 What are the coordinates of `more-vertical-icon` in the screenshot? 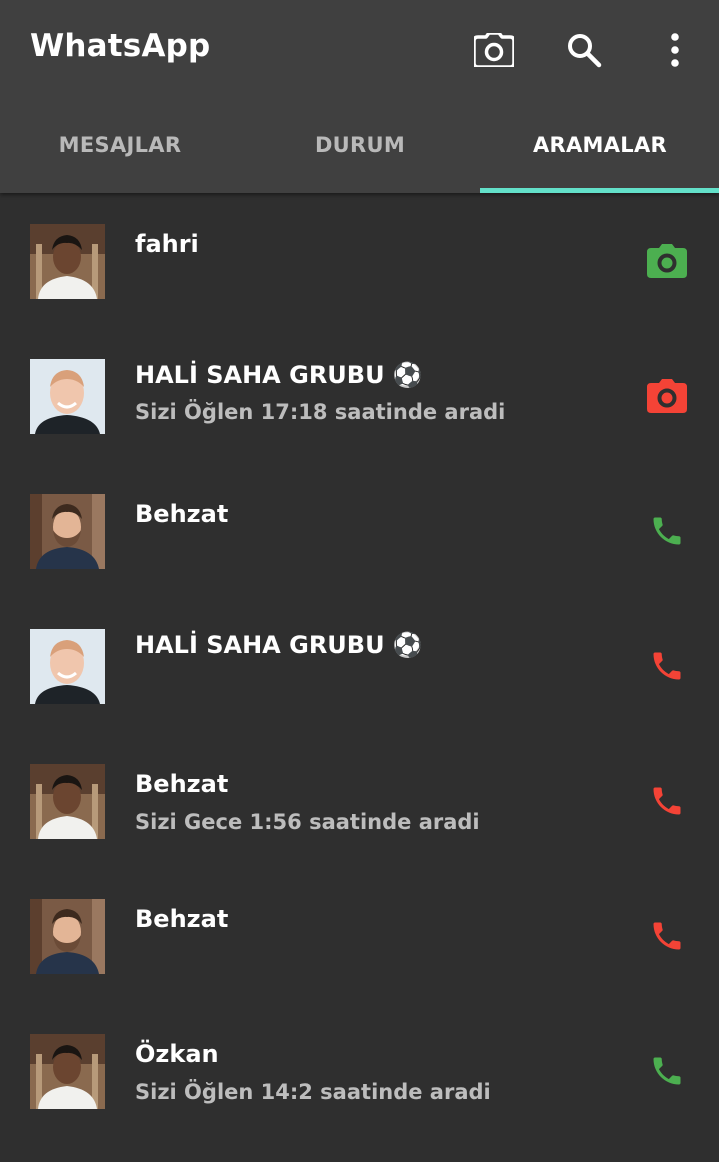 It's located at (675, 50).